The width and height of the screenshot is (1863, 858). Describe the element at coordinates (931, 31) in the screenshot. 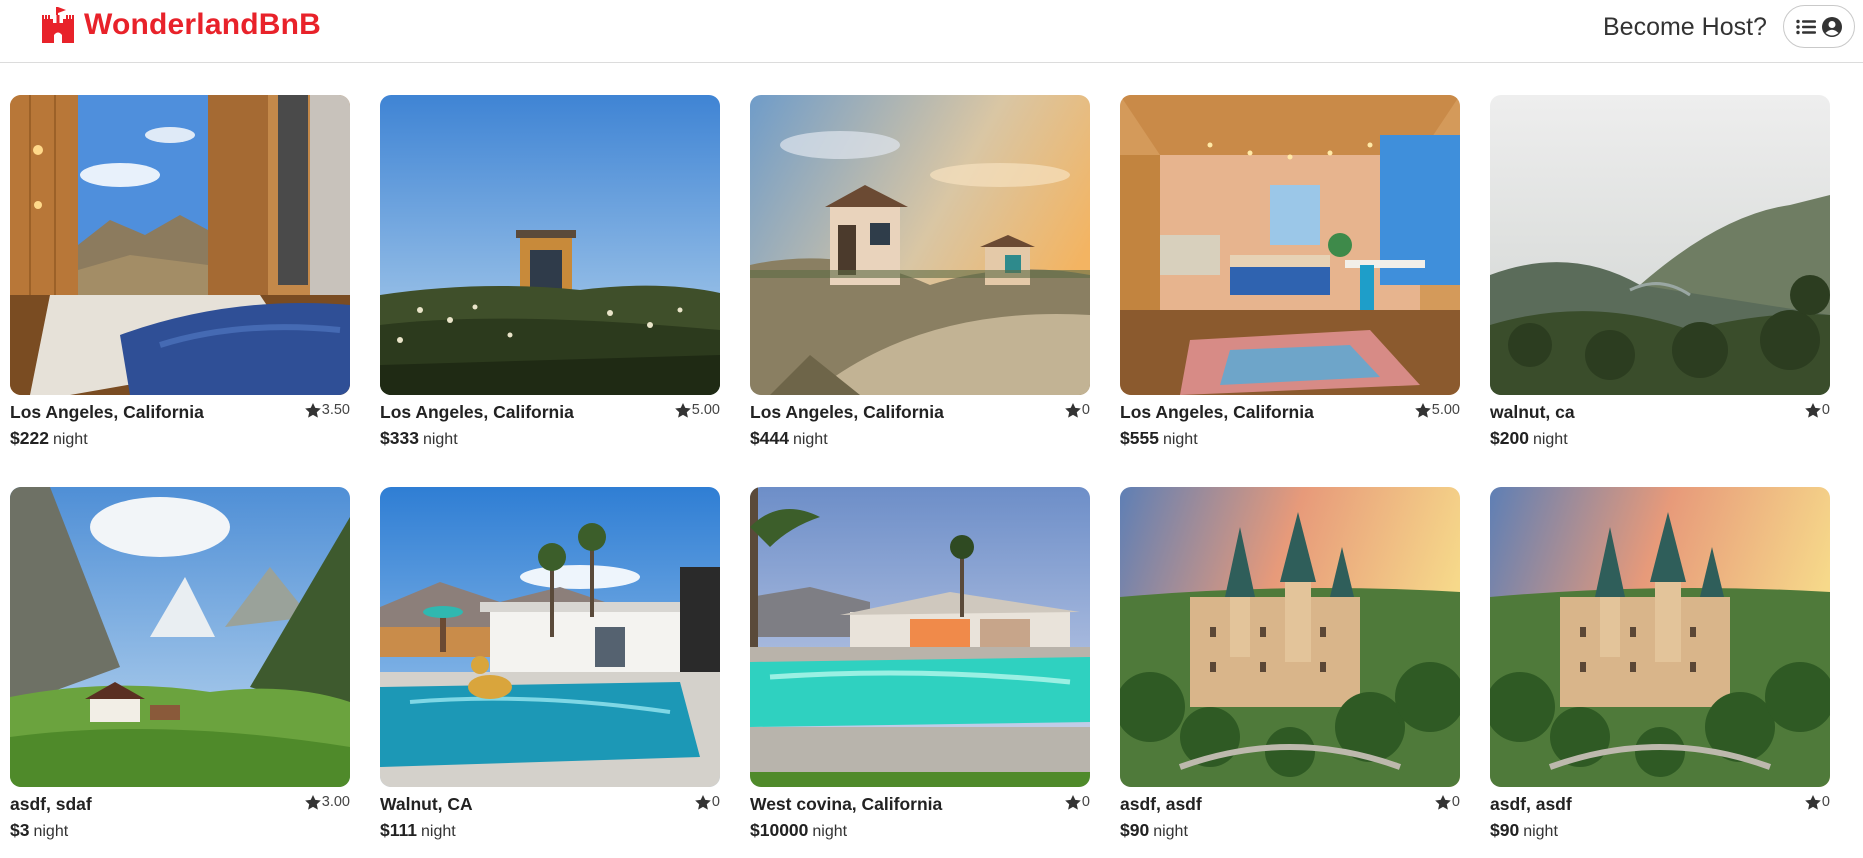

I see `top-navbar: WonderlandBnB Become Host?` at that location.